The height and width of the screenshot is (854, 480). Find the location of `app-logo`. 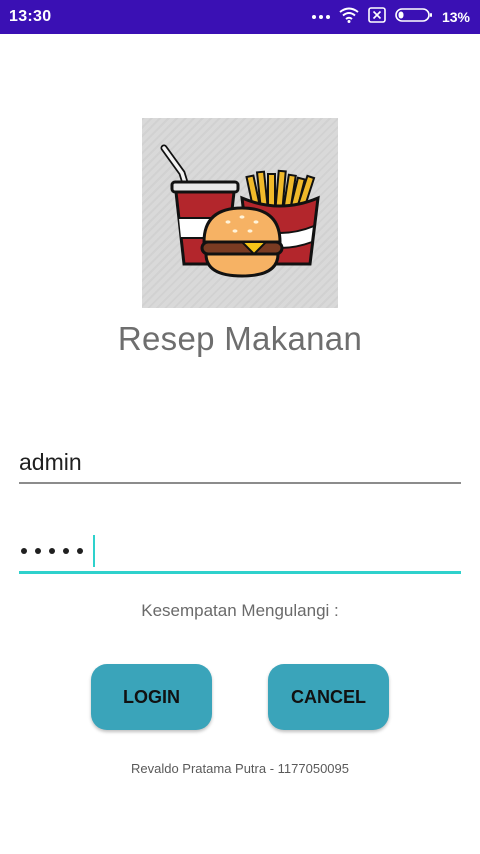

app-logo is located at coordinates (240, 213).